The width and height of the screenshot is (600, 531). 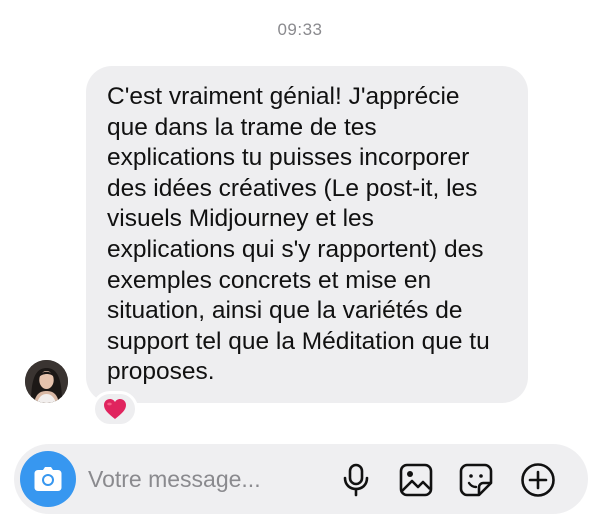 What do you see at coordinates (295, 249) in the screenshot?
I see `message-line: explications qui s'y rapportent) des` at bounding box center [295, 249].